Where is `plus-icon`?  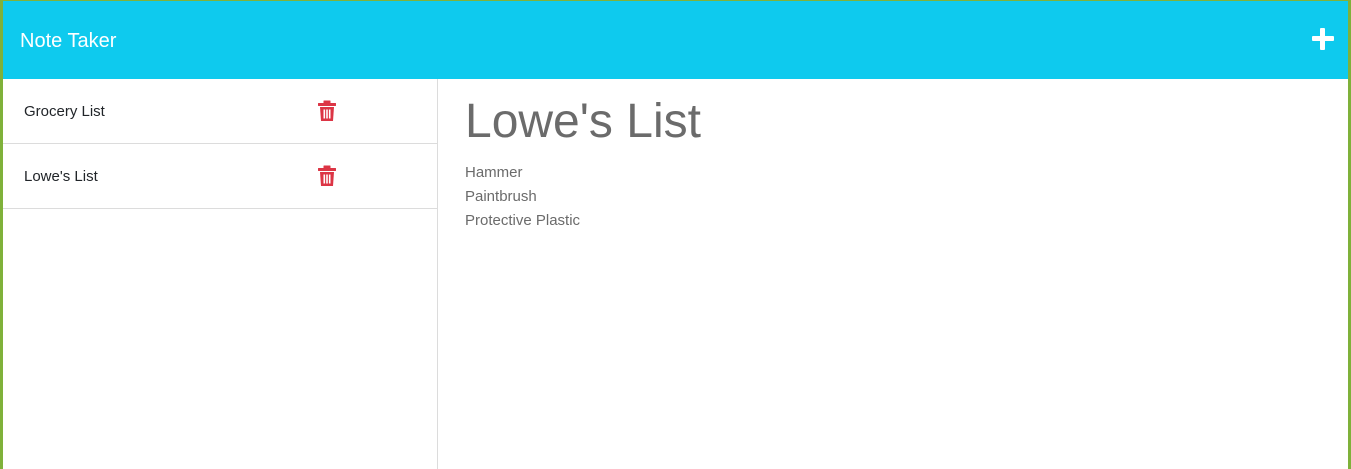 plus-icon is located at coordinates (1323, 39).